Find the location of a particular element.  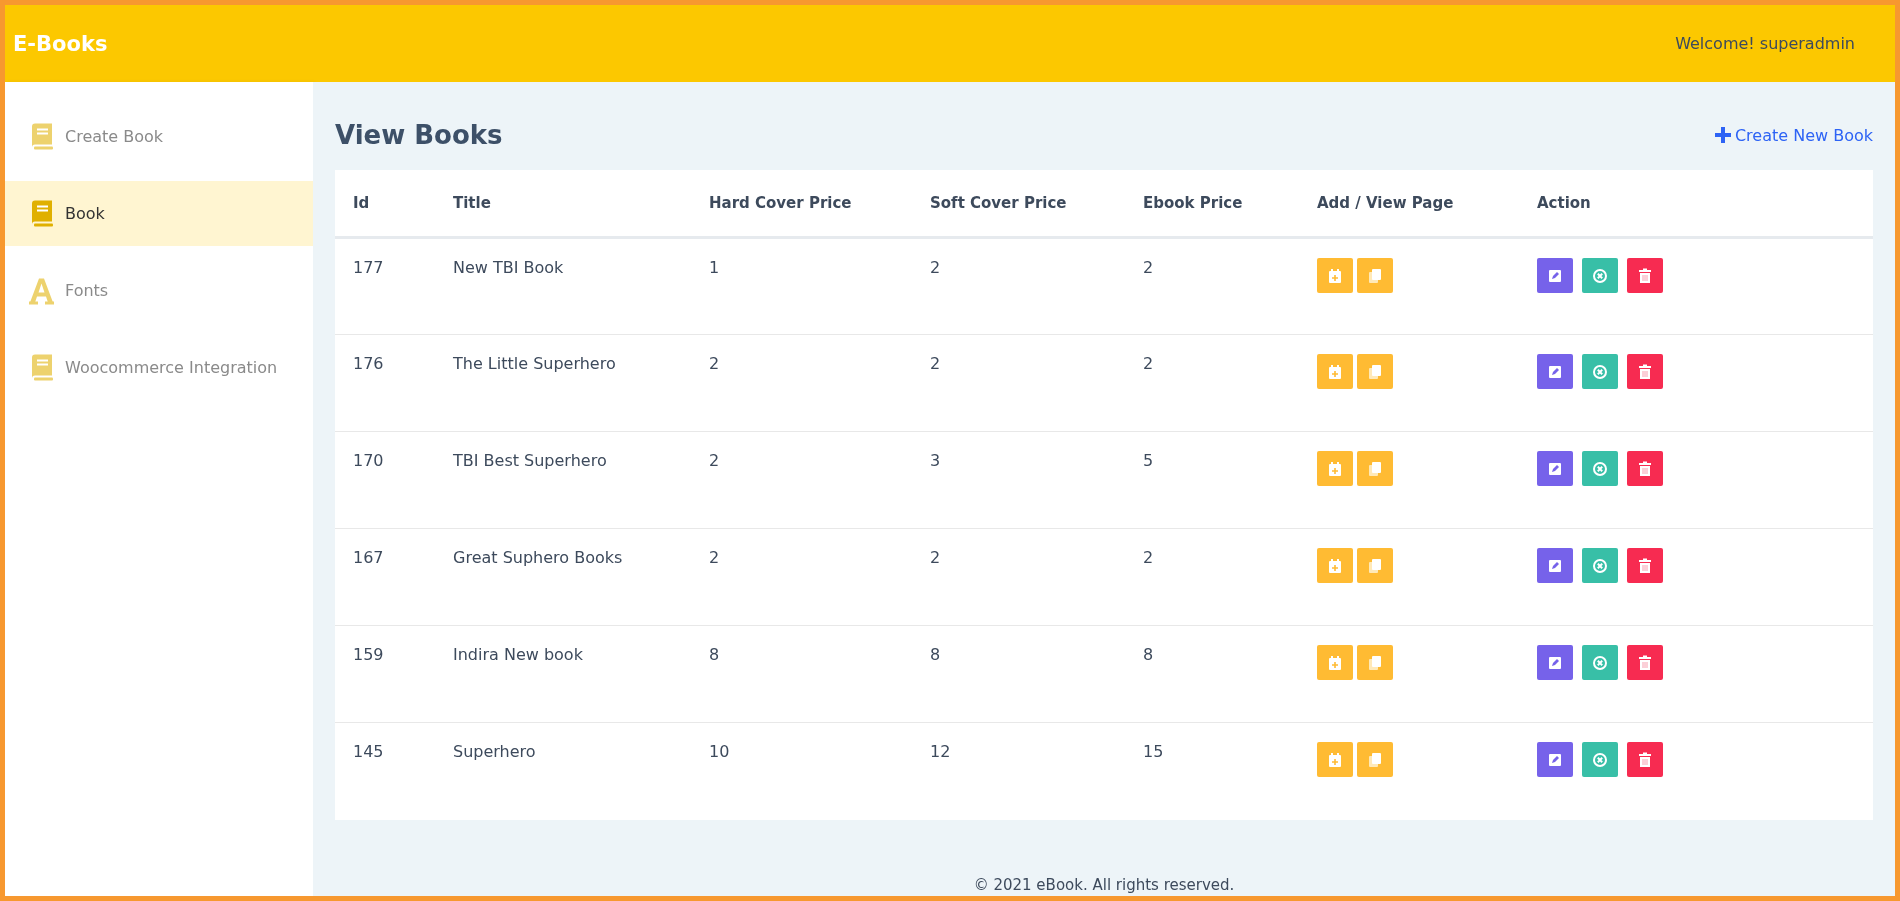

footer-text: © 2021 eBook. All rights reserved. is located at coordinates (1104, 886).